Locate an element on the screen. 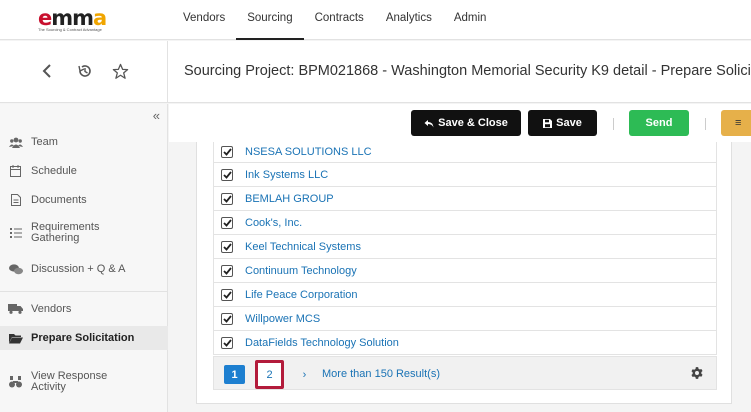  vendor-name: Ink Systems LLC is located at coordinates (286, 175).